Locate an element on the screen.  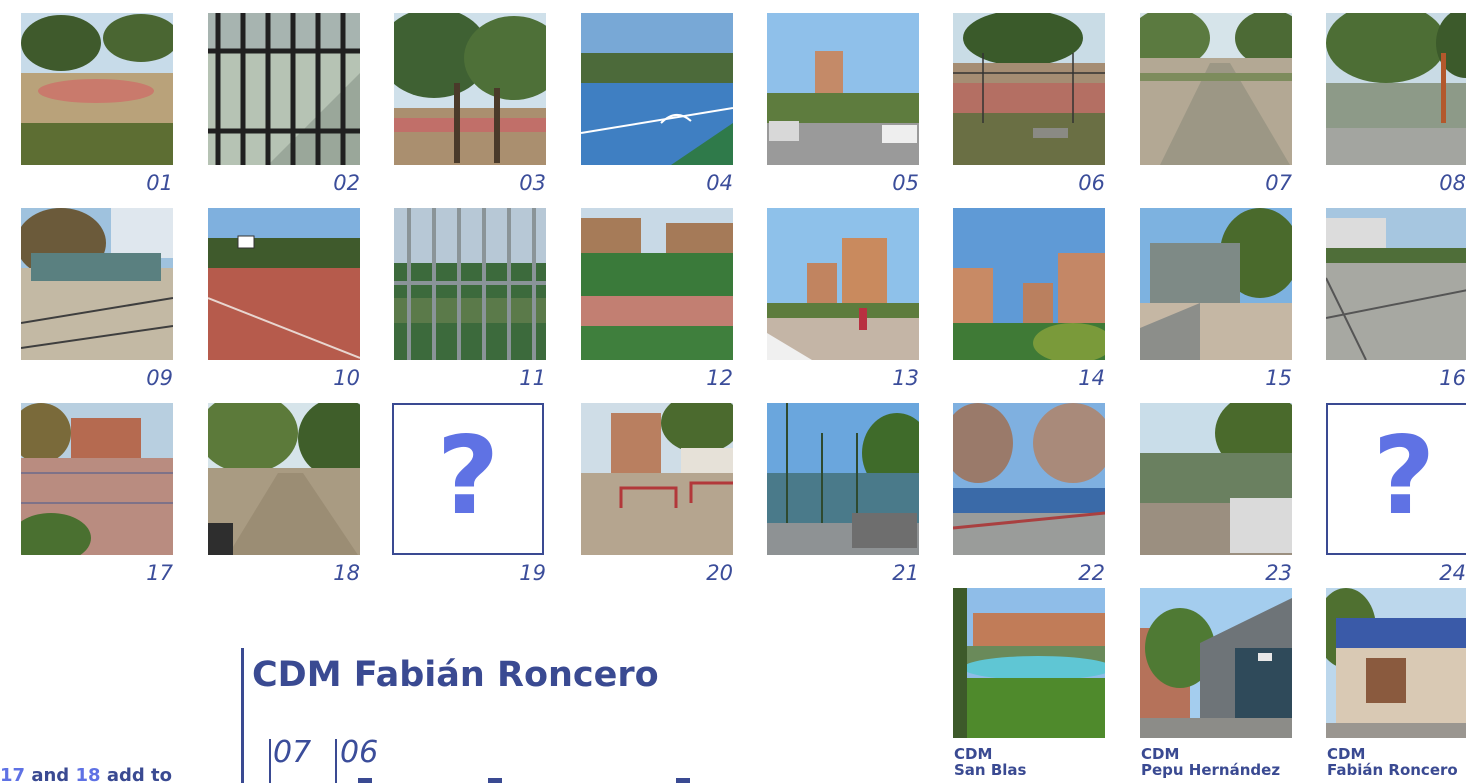
photo-number-21: 21 is located at coordinates (905, 573).